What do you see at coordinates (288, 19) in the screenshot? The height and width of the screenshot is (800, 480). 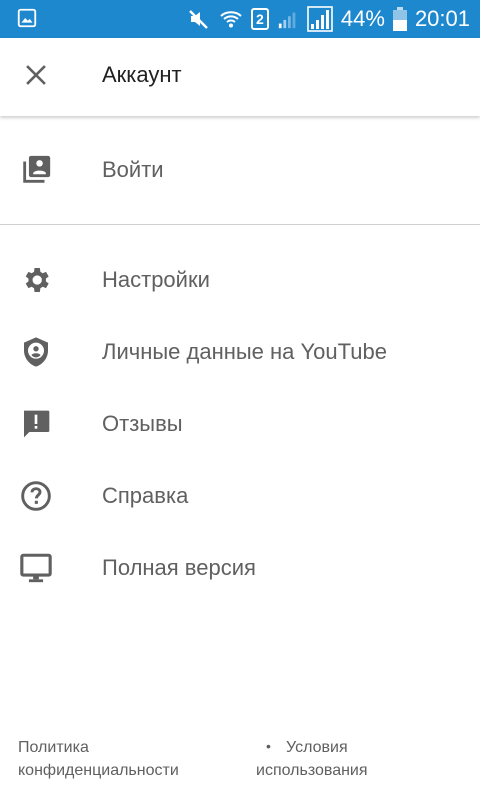 I see `signal-icon` at bounding box center [288, 19].